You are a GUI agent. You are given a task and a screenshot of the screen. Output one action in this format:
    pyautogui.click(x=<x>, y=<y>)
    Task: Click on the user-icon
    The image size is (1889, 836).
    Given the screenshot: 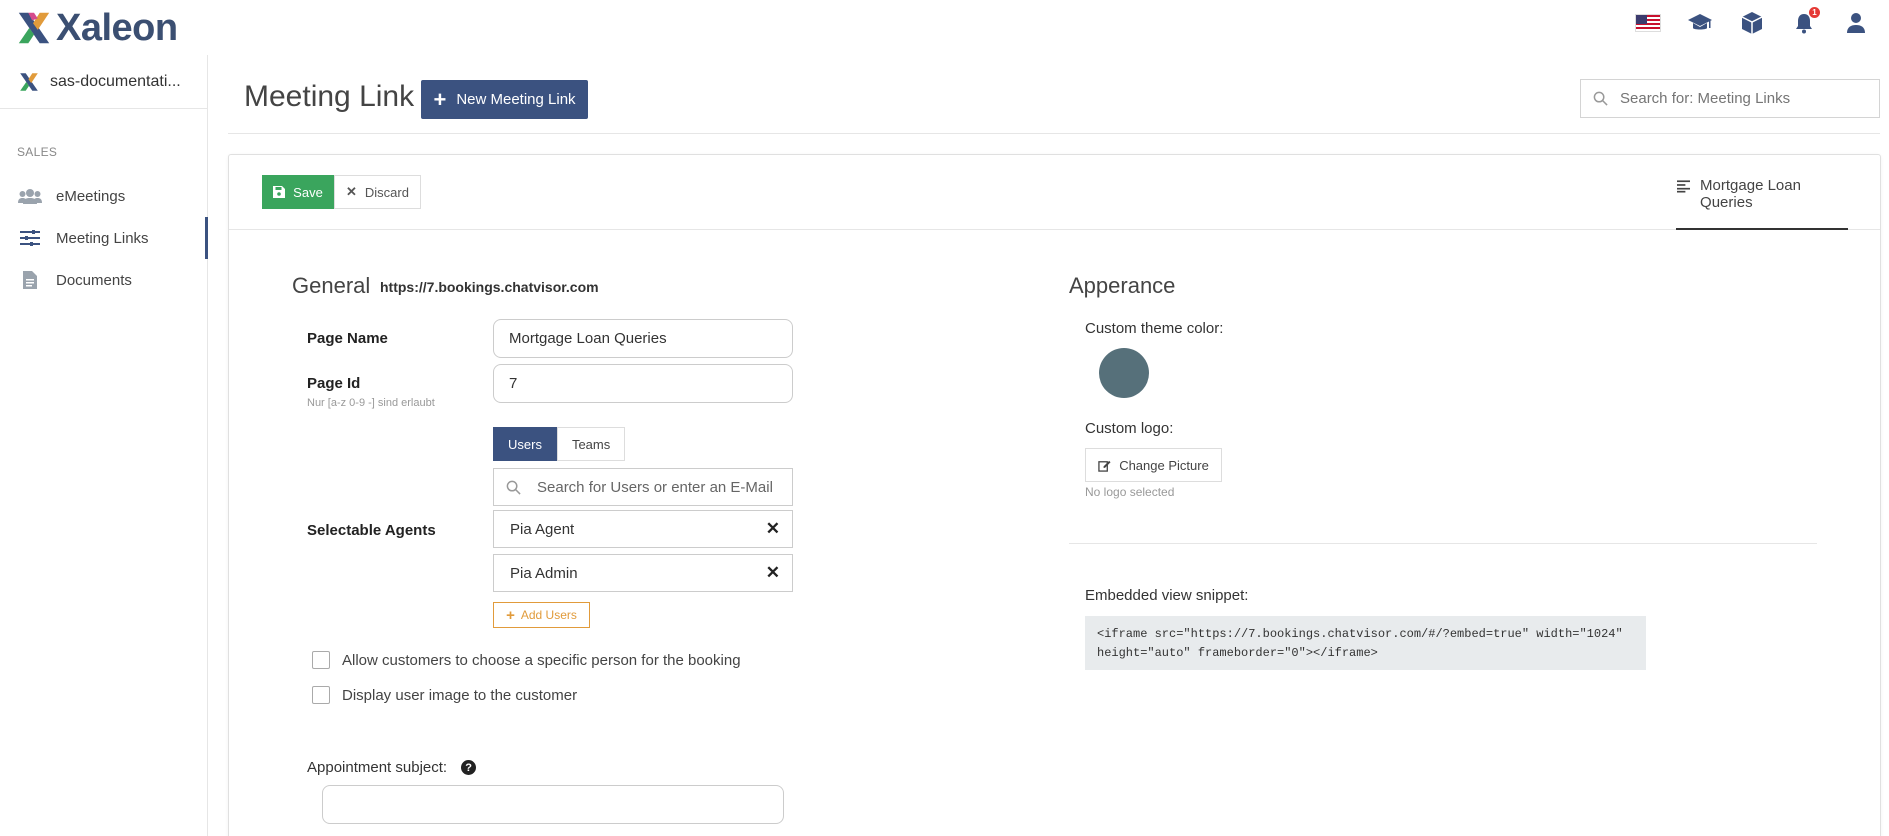 What is the action you would take?
    pyautogui.click(x=1856, y=23)
    